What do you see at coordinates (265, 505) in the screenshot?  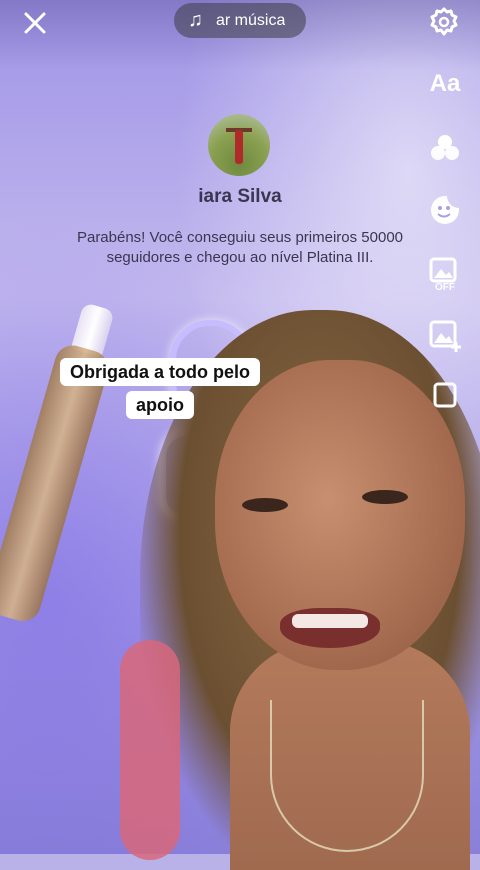 I see `person-eye-left` at bounding box center [265, 505].